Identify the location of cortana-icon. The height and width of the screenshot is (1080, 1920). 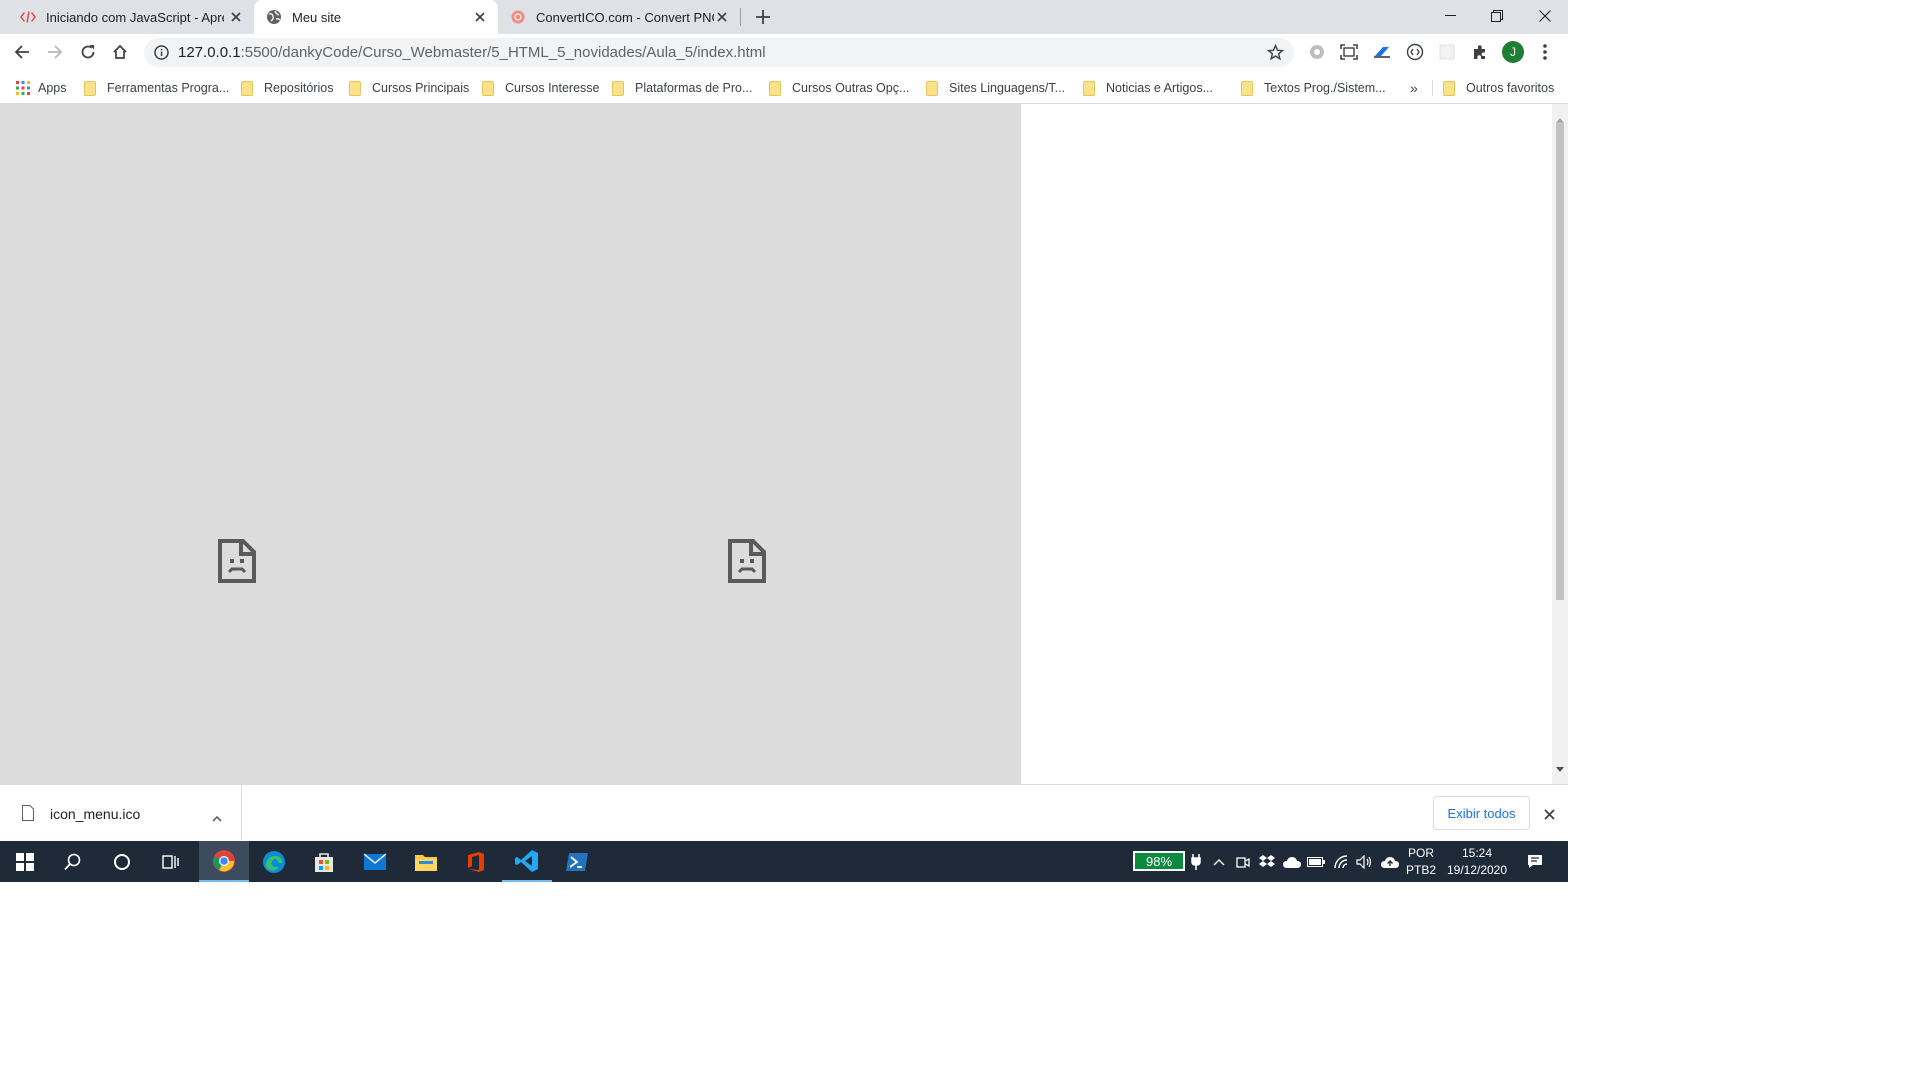
(122, 861).